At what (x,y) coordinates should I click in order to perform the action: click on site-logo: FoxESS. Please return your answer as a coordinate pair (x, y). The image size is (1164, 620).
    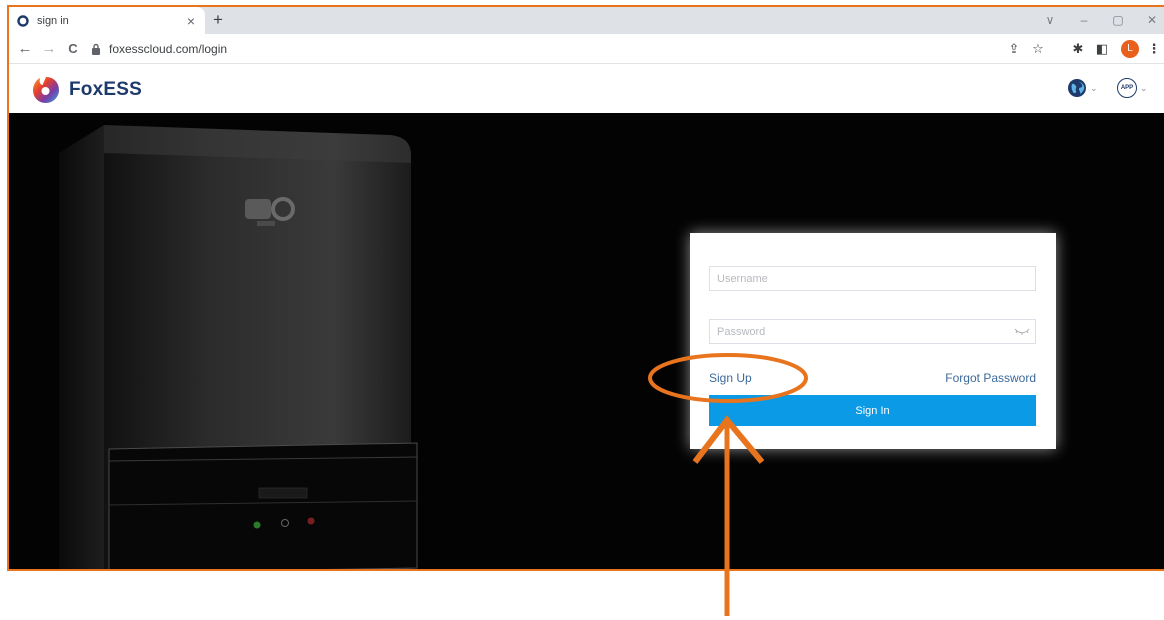
    Looking at the image, I should click on (86, 90).